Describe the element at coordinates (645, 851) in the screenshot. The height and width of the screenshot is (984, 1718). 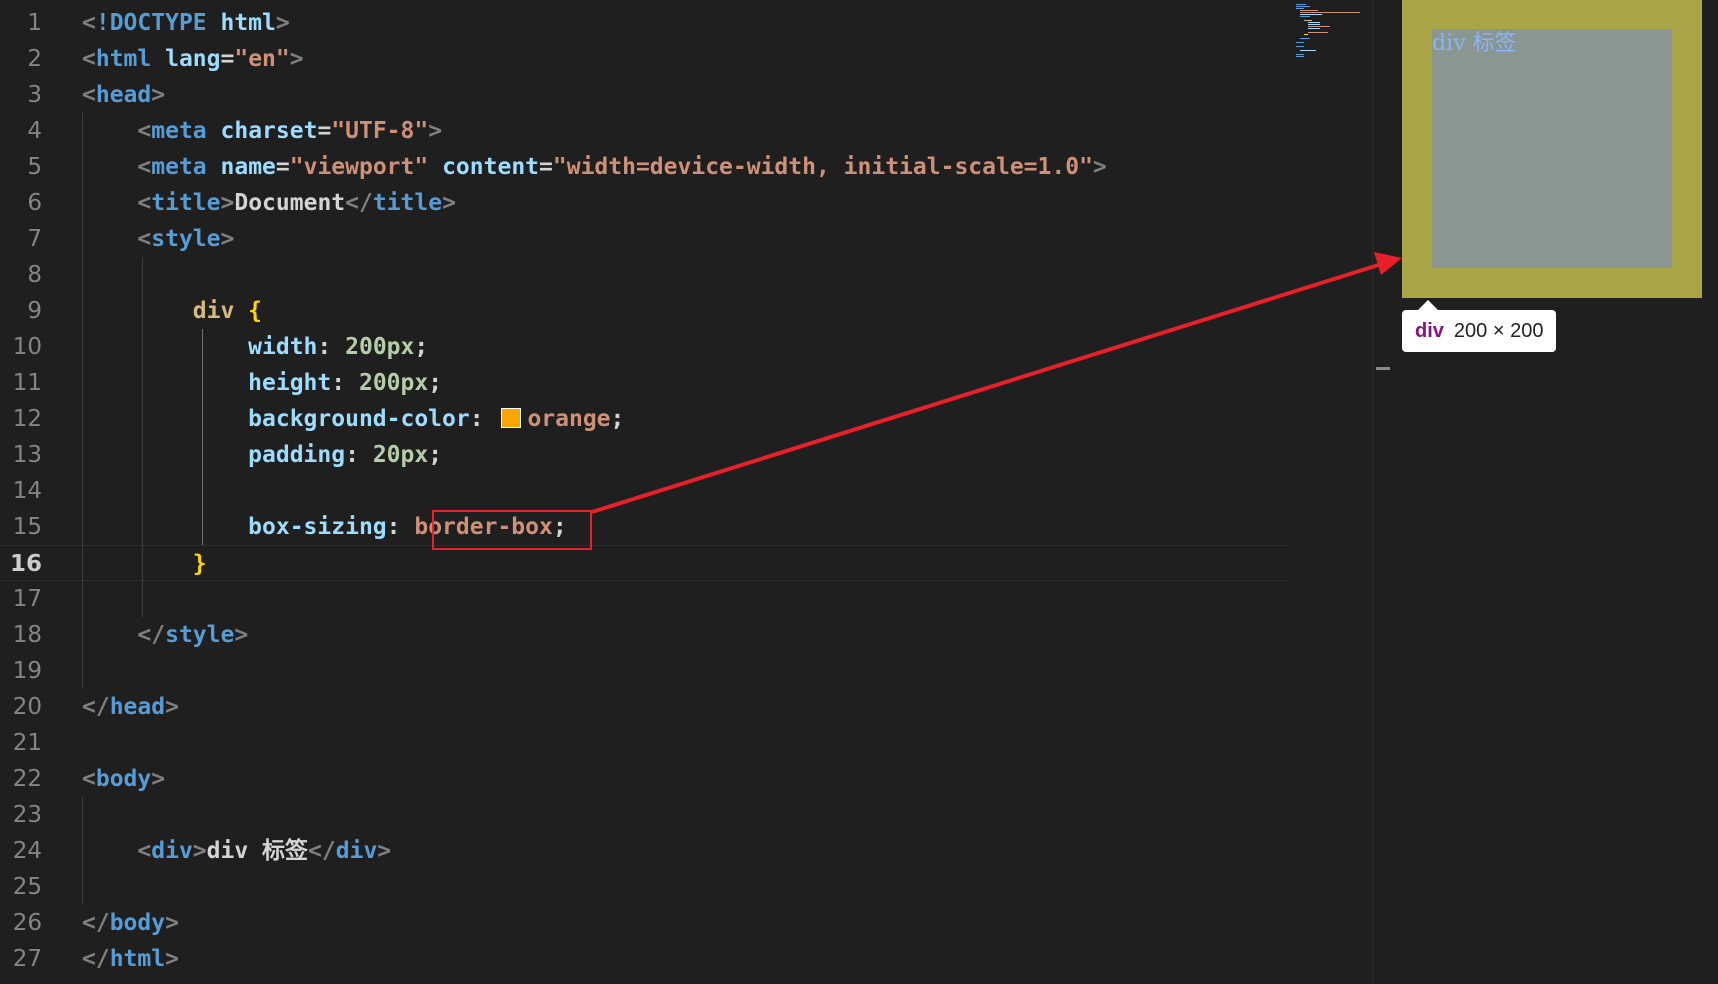
I see `code-line: 24 <div>div 标签</div>` at that location.